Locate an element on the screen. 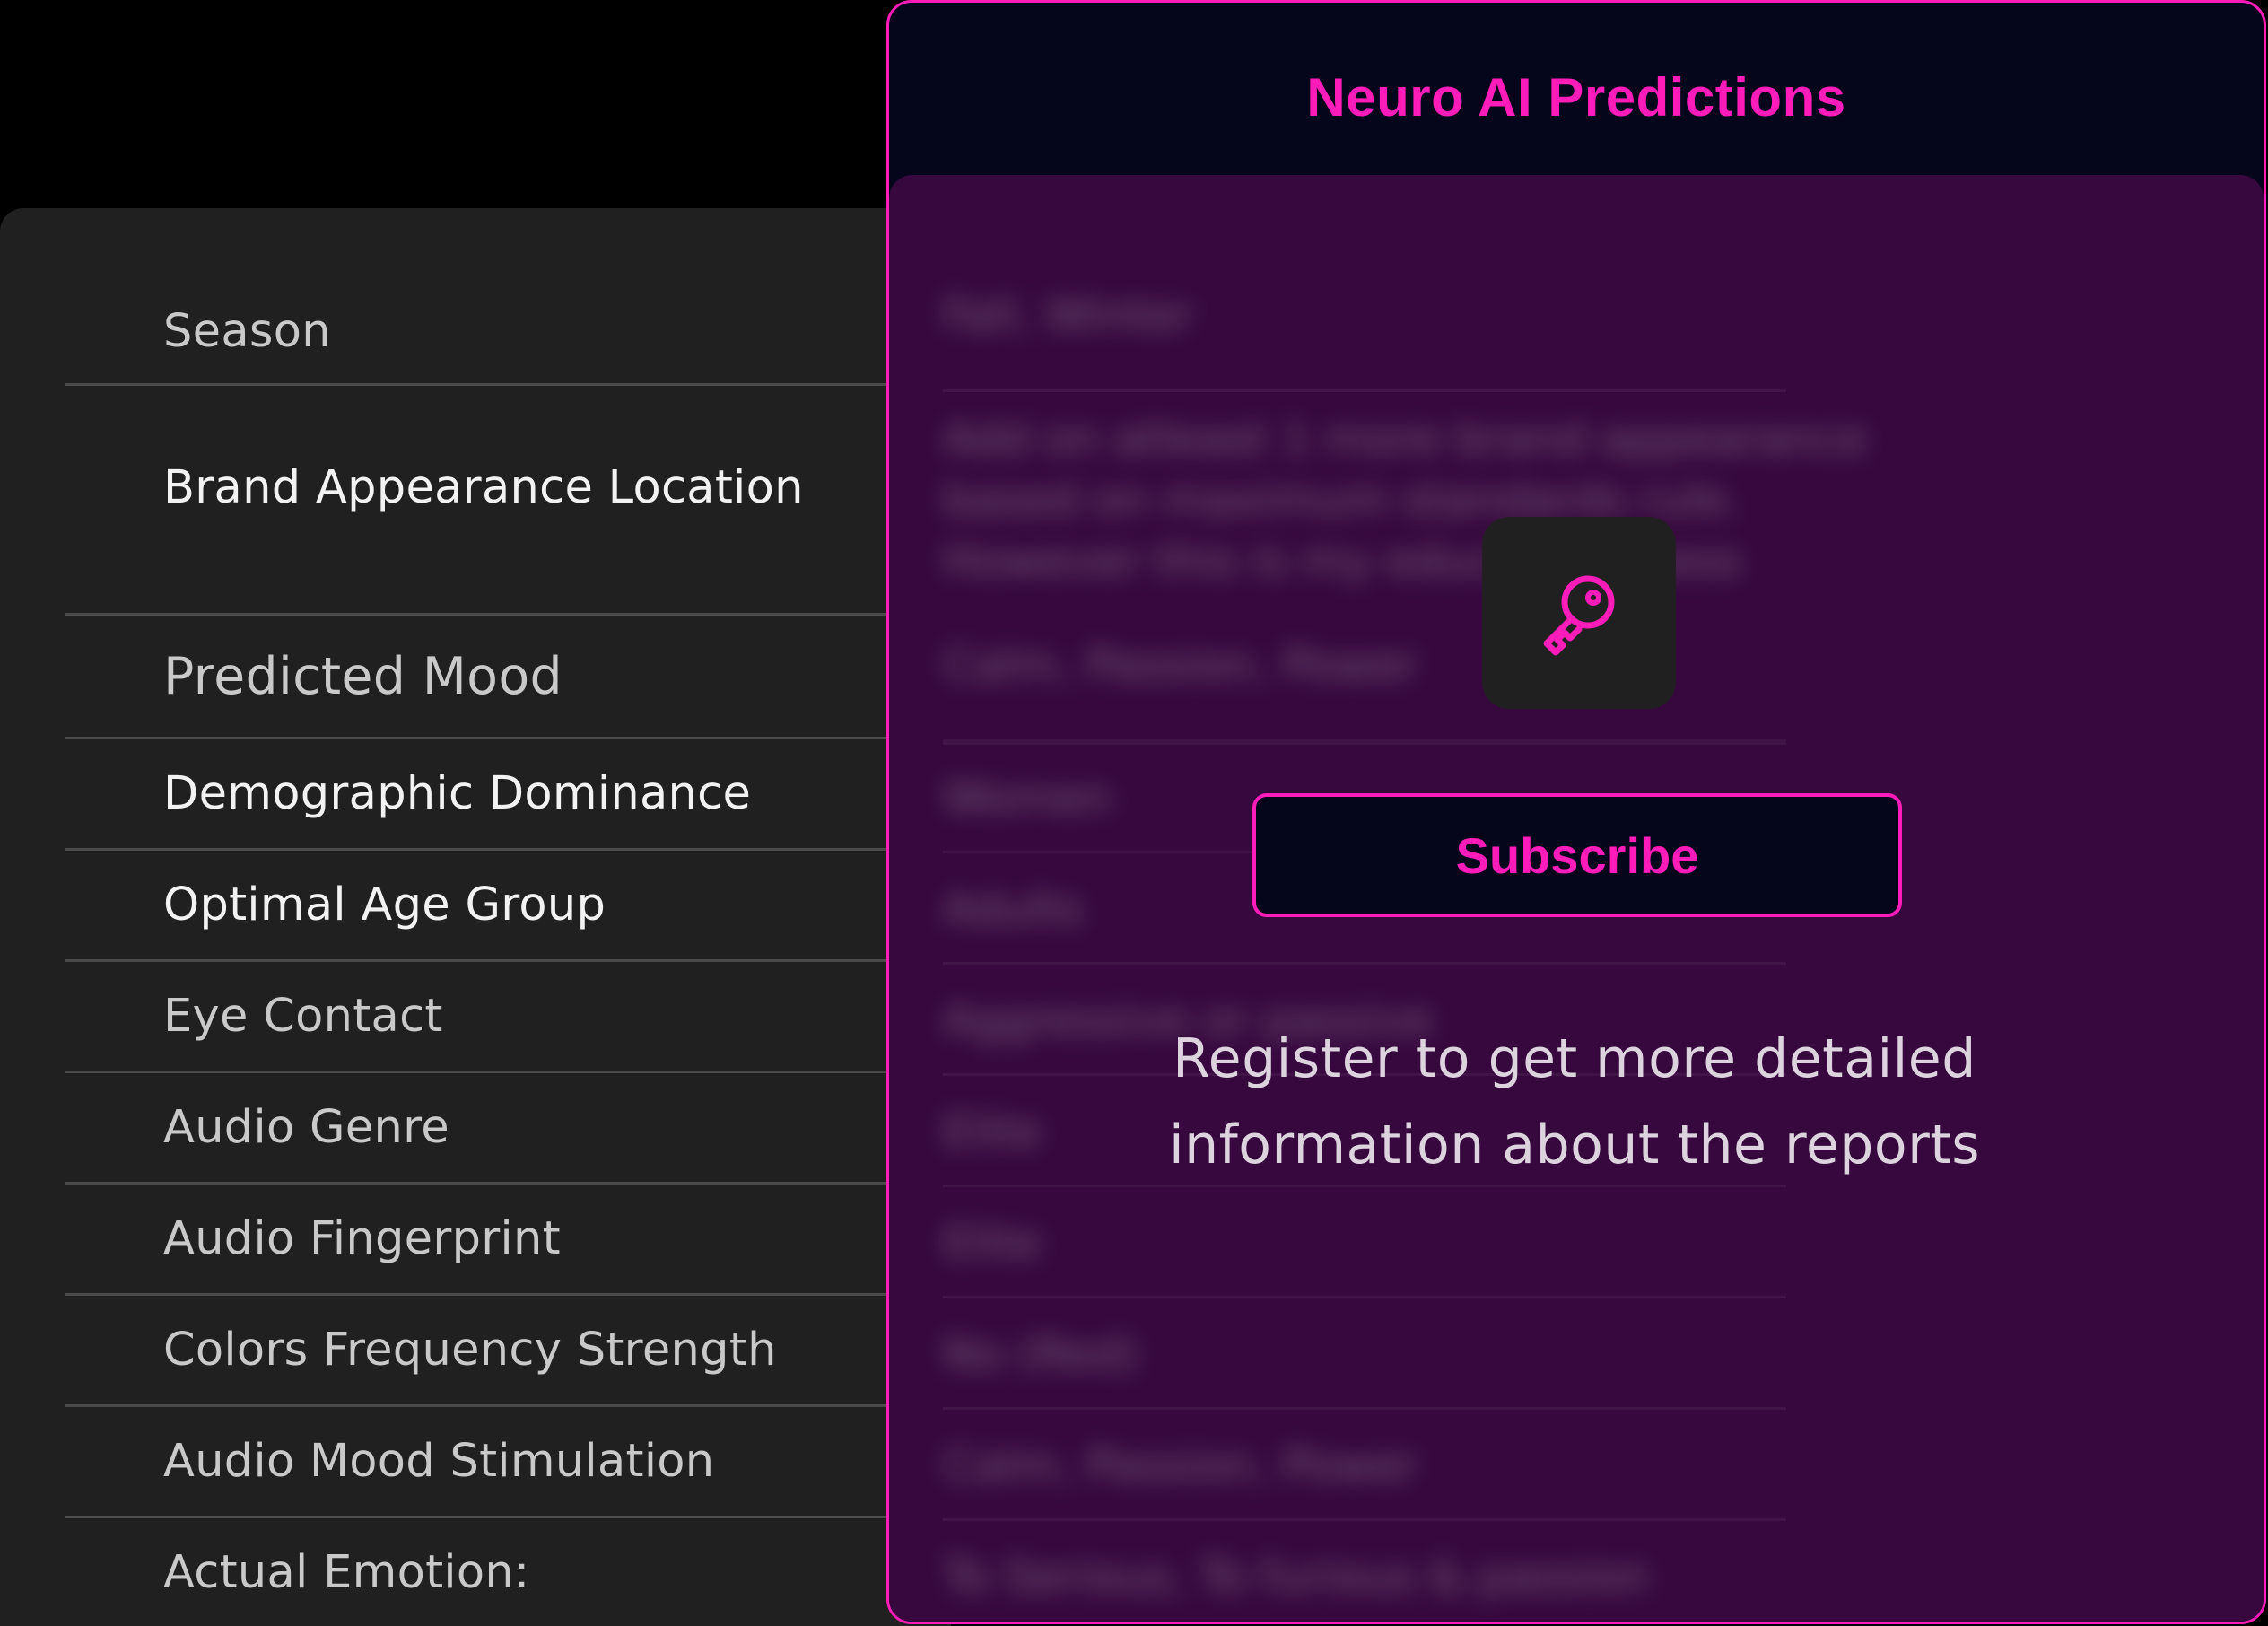 Image resolution: width=2268 pixels, height=1626 pixels. subscribe-label: Subscribe is located at coordinates (1577, 855).